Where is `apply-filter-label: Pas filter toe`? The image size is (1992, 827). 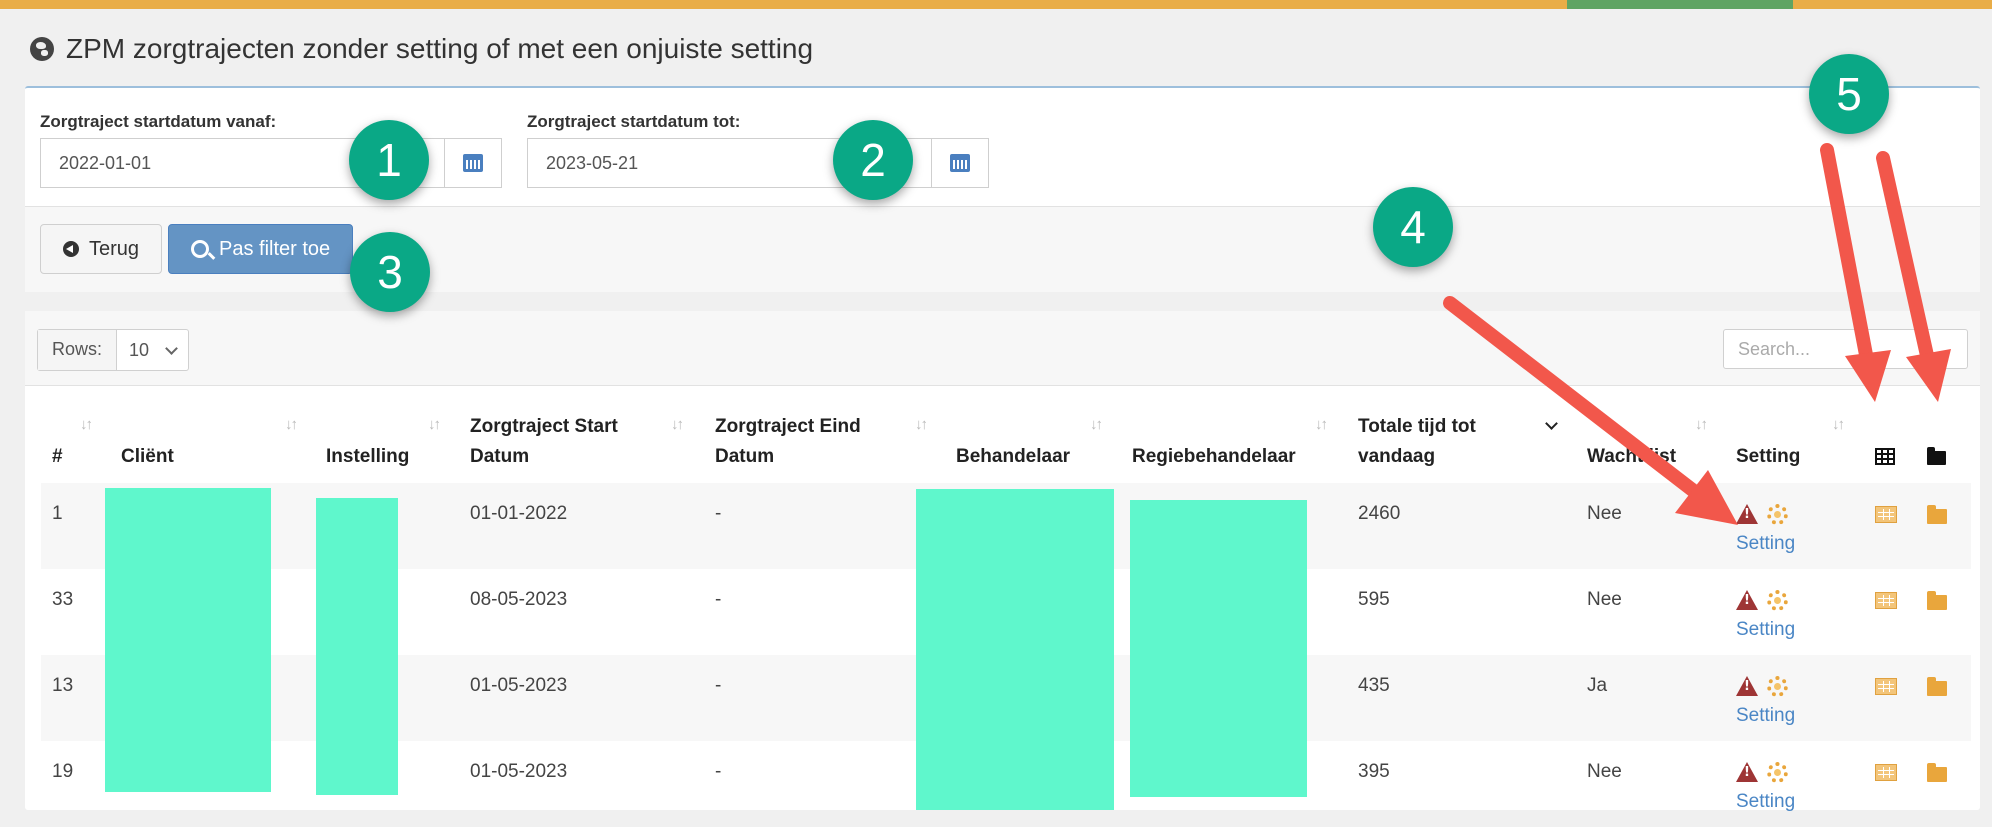 apply-filter-label: Pas filter toe is located at coordinates (275, 248).